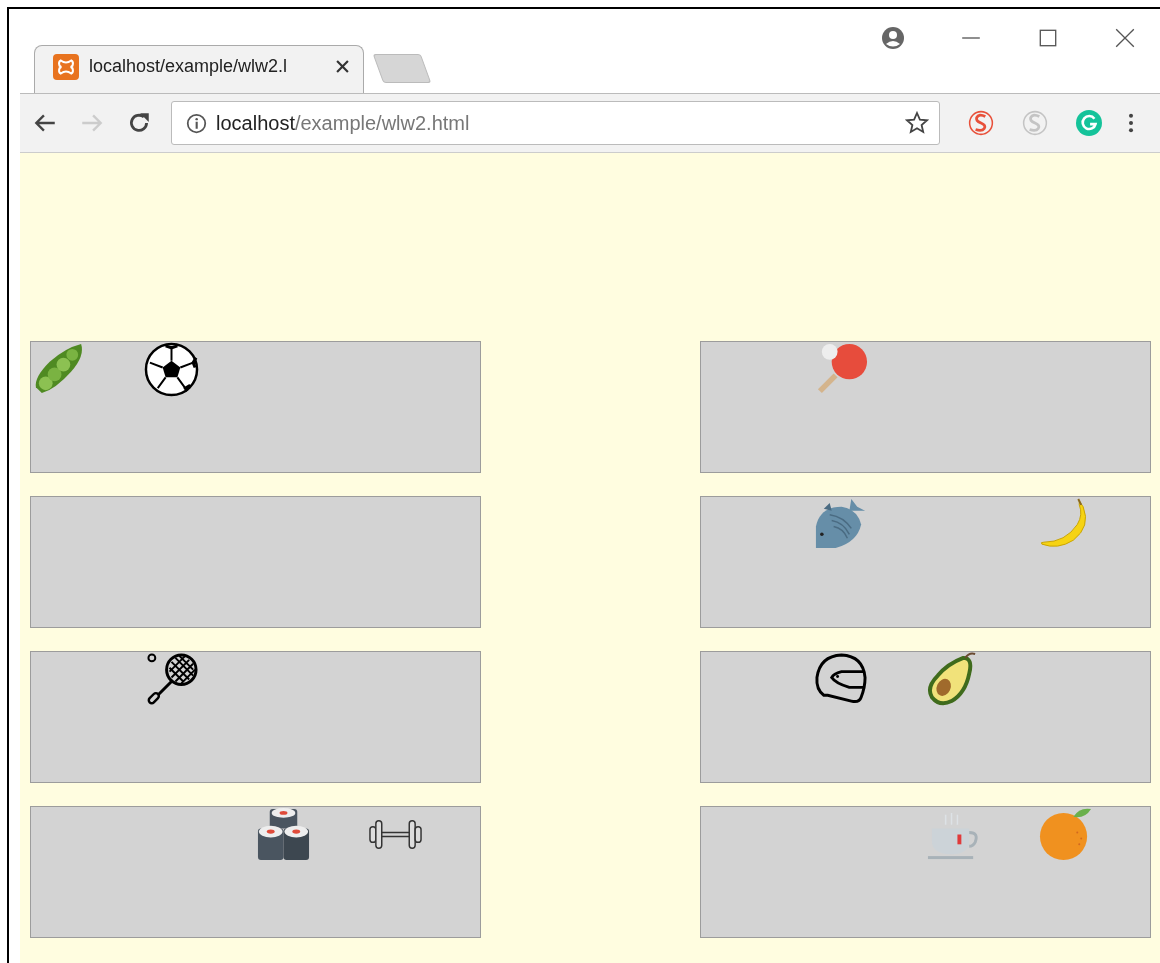 This screenshot has width=1160, height=963. Describe the element at coordinates (555, 123) in the screenshot. I see `address-bar: localhost/example/wlw2.html` at that location.